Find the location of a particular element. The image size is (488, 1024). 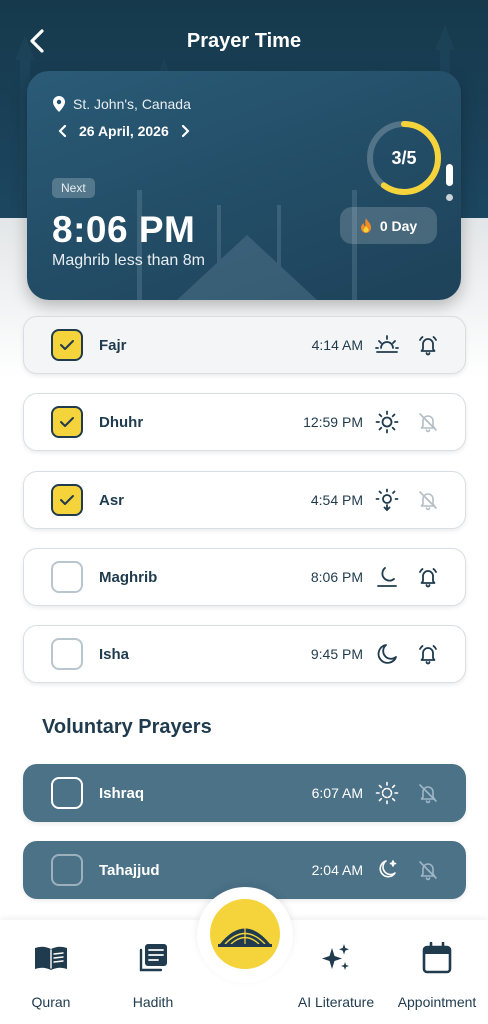

carousel-indicator is located at coordinates (450, 182).